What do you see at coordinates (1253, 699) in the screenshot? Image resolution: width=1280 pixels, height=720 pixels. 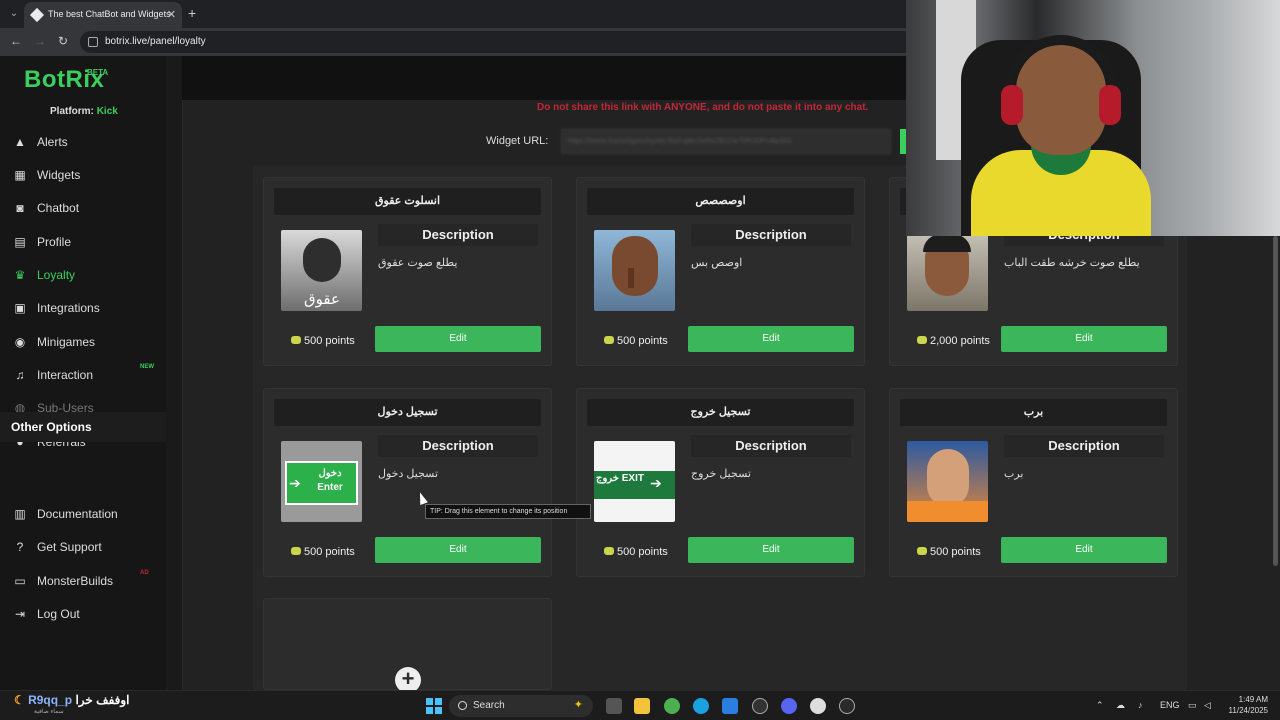 I see `clock-time: 1:49 AM` at bounding box center [1253, 699].